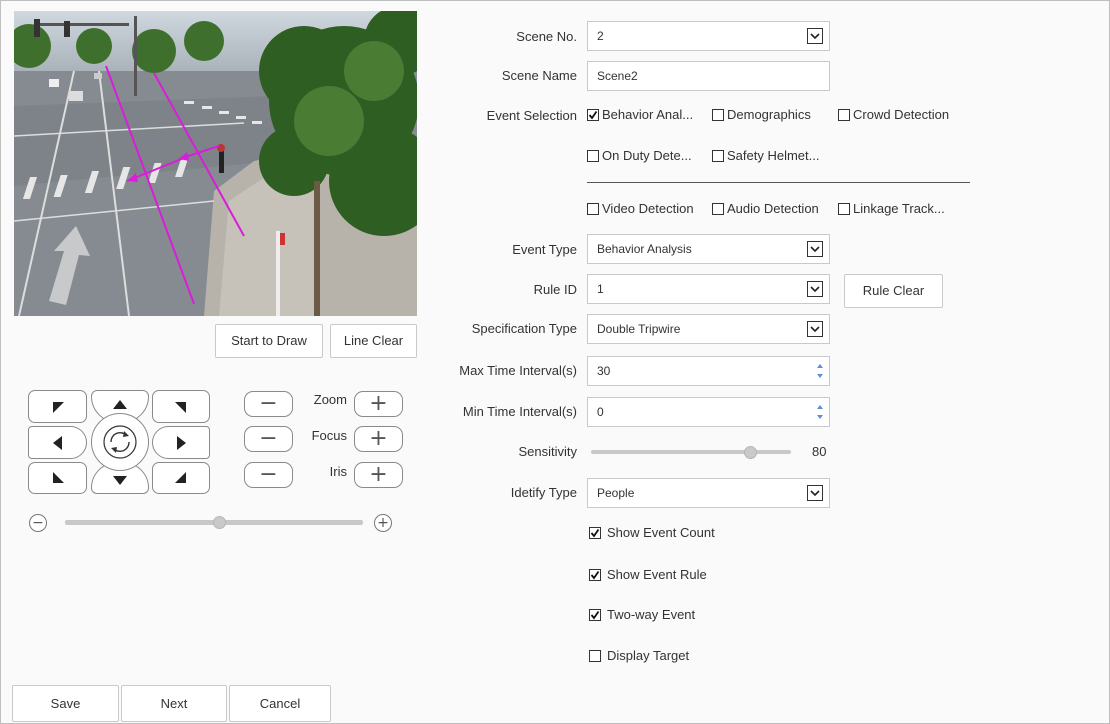  I want to click on scene-name-input: Scene2, so click(708, 76).